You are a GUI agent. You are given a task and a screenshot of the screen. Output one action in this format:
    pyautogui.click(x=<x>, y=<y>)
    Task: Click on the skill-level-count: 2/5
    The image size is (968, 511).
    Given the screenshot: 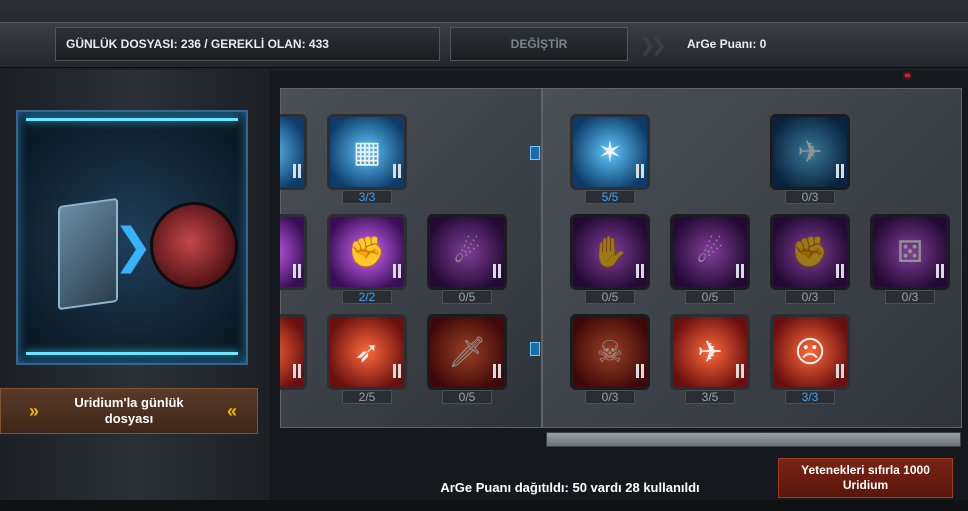 What is the action you would take?
    pyautogui.click(x=367, y=397)
    